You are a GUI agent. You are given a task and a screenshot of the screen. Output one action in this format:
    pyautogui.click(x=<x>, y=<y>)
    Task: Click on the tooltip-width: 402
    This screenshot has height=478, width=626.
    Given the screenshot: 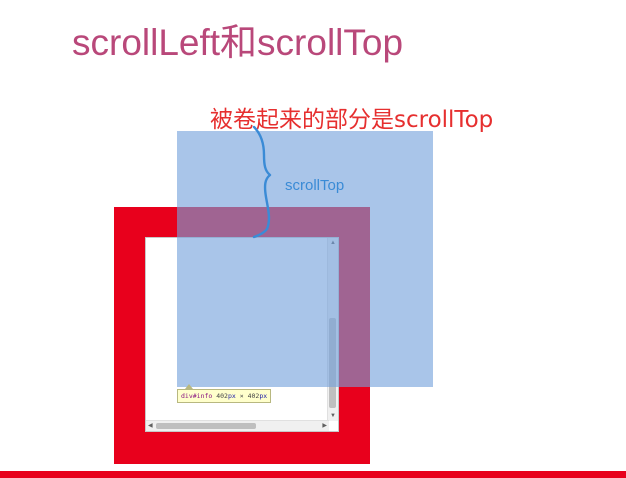 What is the action you would take?
    pyautogui.click(x=222, y=396)
    